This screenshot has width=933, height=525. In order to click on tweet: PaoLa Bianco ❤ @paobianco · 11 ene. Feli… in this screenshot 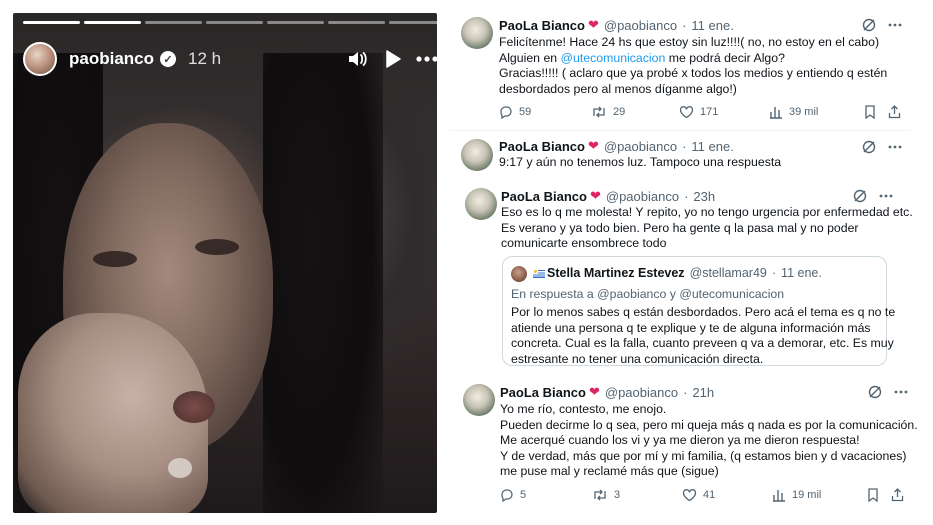, I will do `click(680, 69)`.